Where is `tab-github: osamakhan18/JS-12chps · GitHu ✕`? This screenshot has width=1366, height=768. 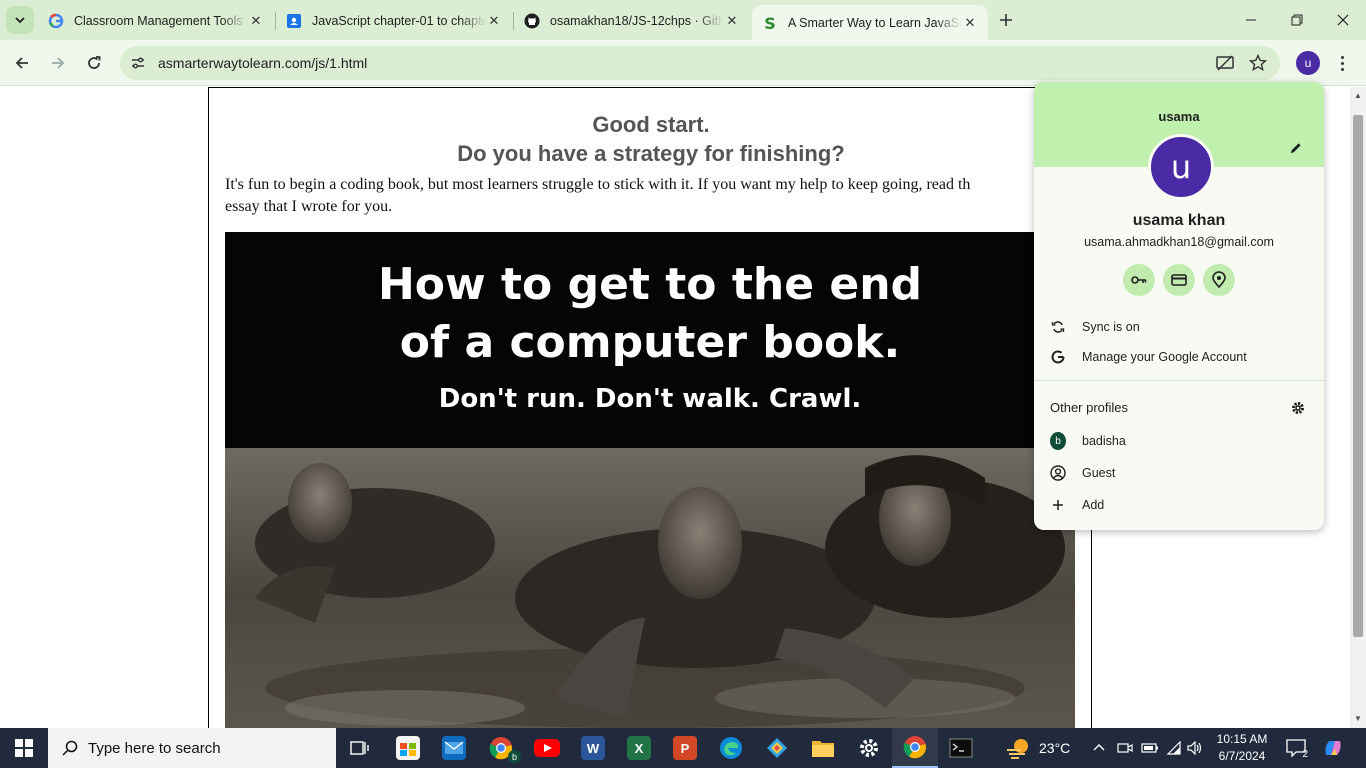
tab-github: osamakhan18/JS-12chps · GitHu ✕ is located at coordinates (632, 20).